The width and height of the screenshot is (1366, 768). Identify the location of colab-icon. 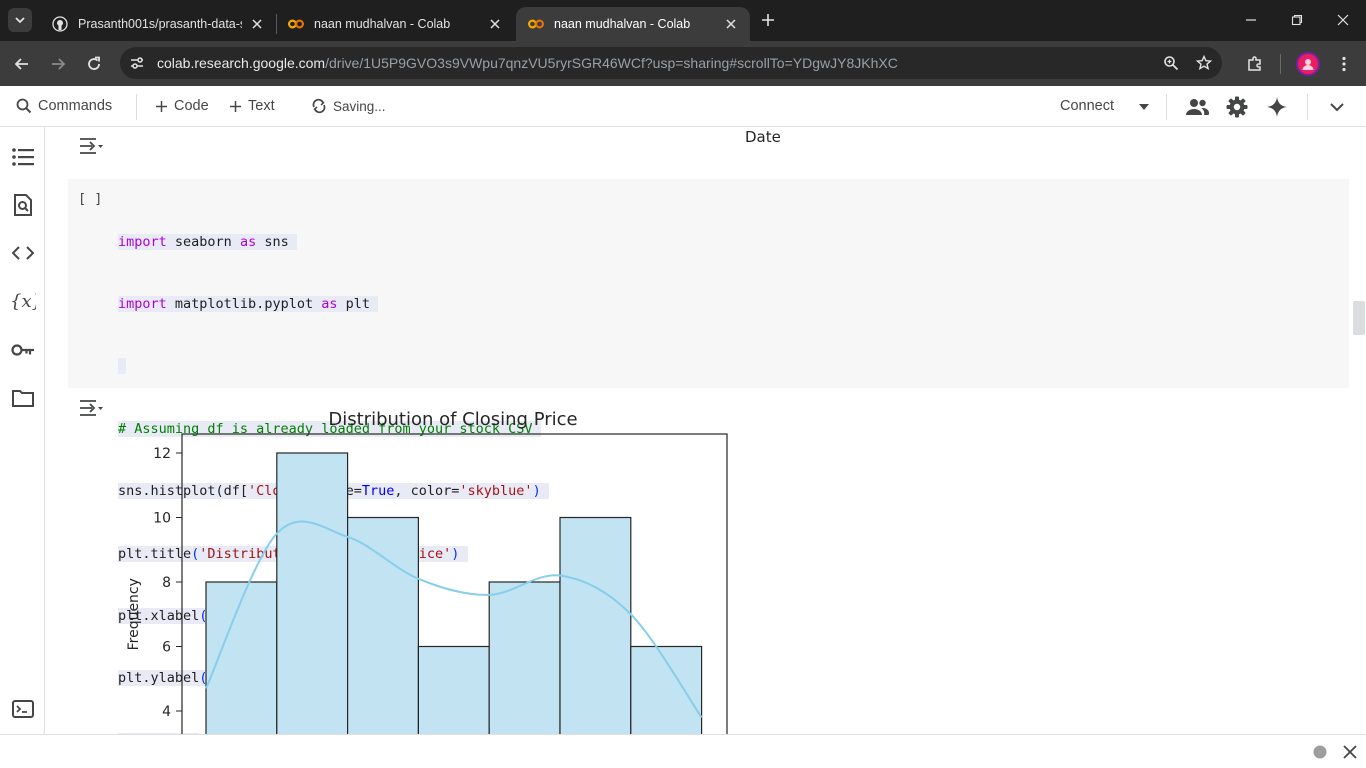
(296, 24).